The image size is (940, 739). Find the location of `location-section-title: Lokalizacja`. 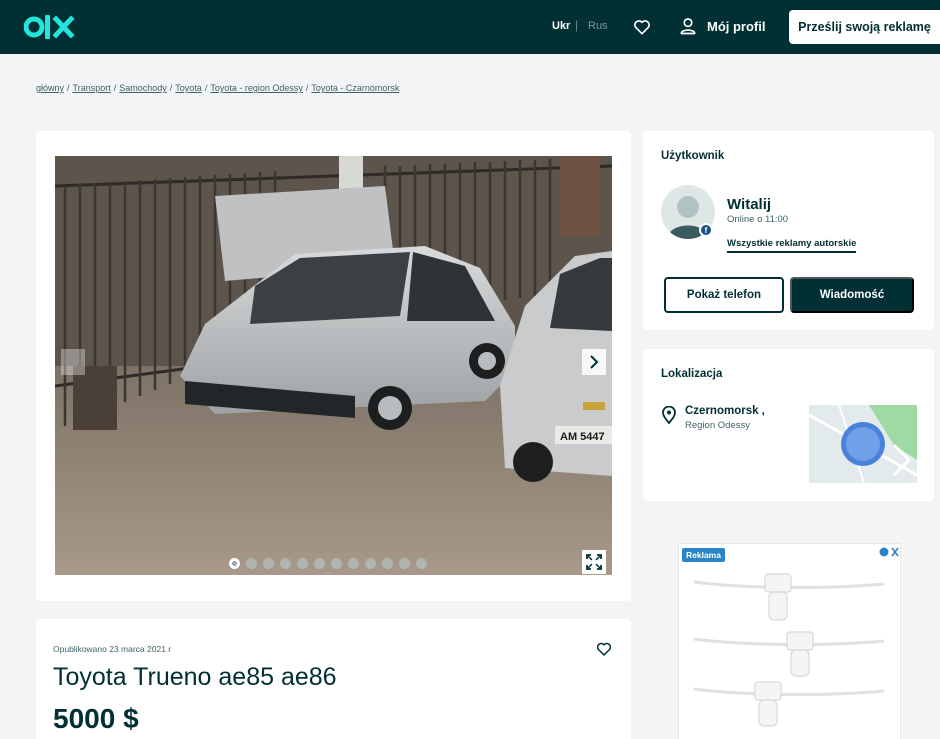

location-section-title: Lokalizacja is located at coordinates (692, 374).